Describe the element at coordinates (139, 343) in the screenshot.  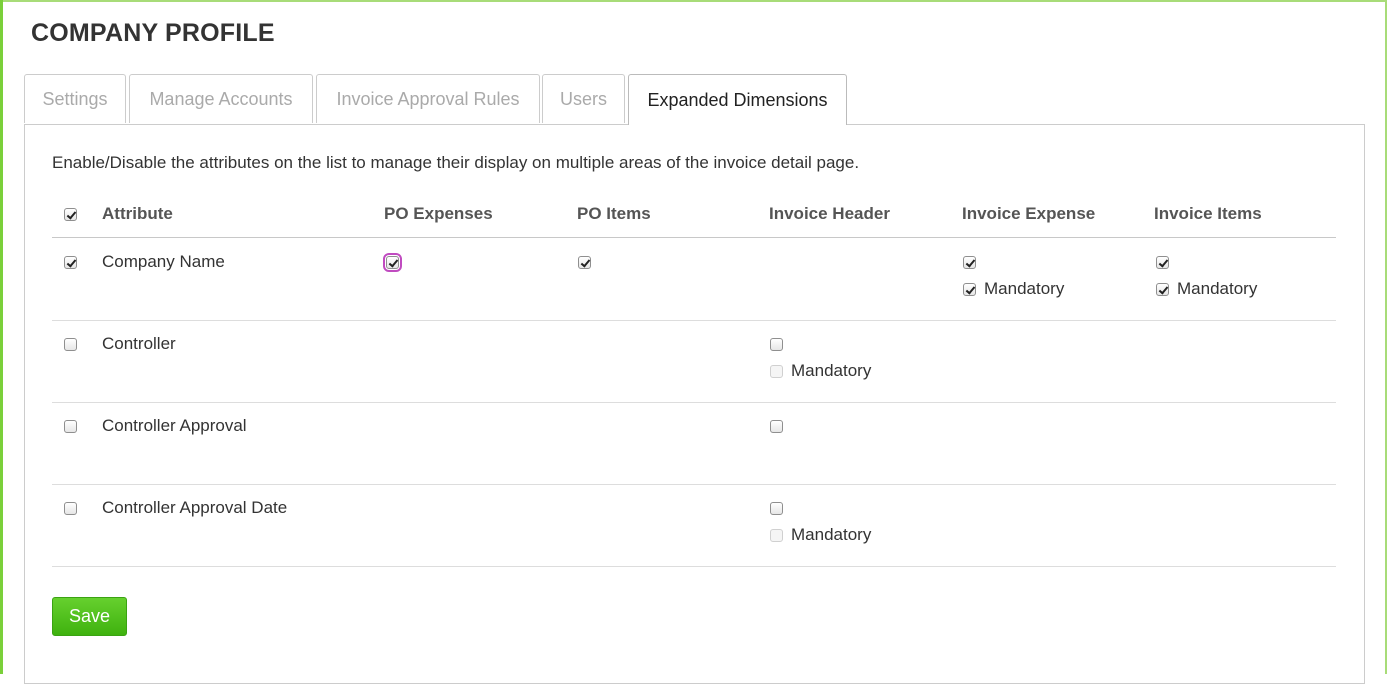
I see `attribute-name: Controller` at that location.